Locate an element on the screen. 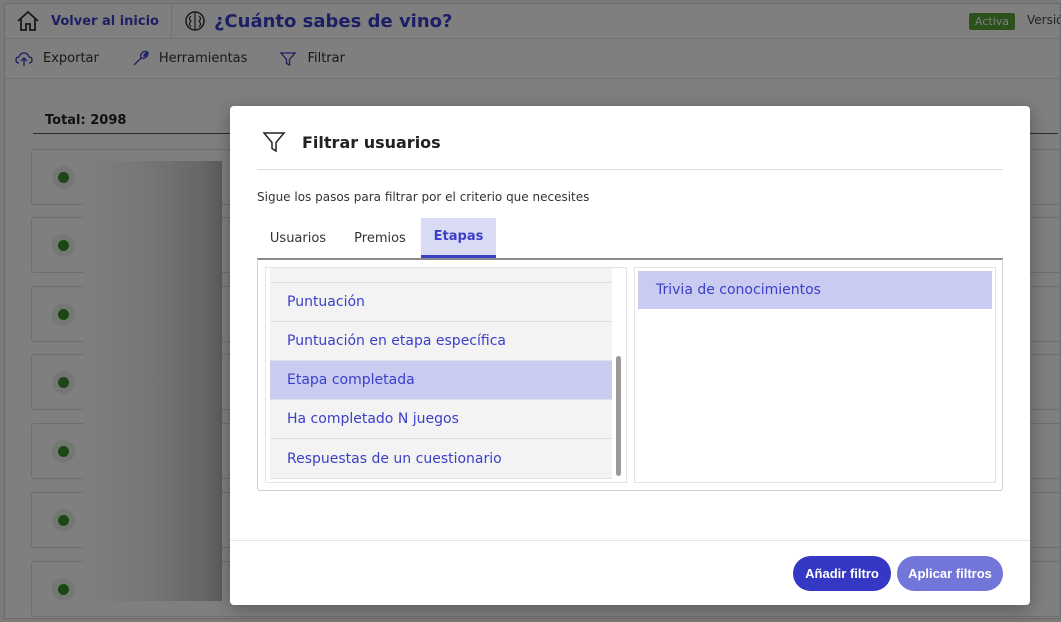 This screenshot has height=622, width=1061. list-item: Puntuación en etapa específica is located at coordinates (441, 341).